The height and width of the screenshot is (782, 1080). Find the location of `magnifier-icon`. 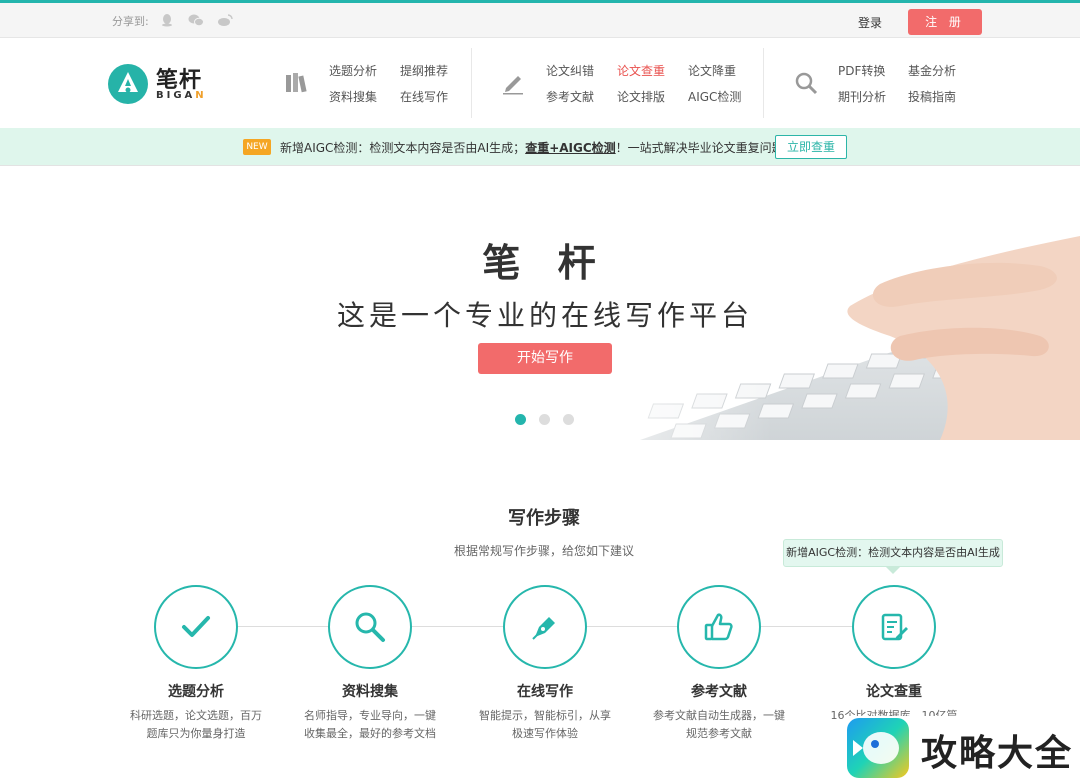

magnifier-icon is located at coordinates (370, 627).